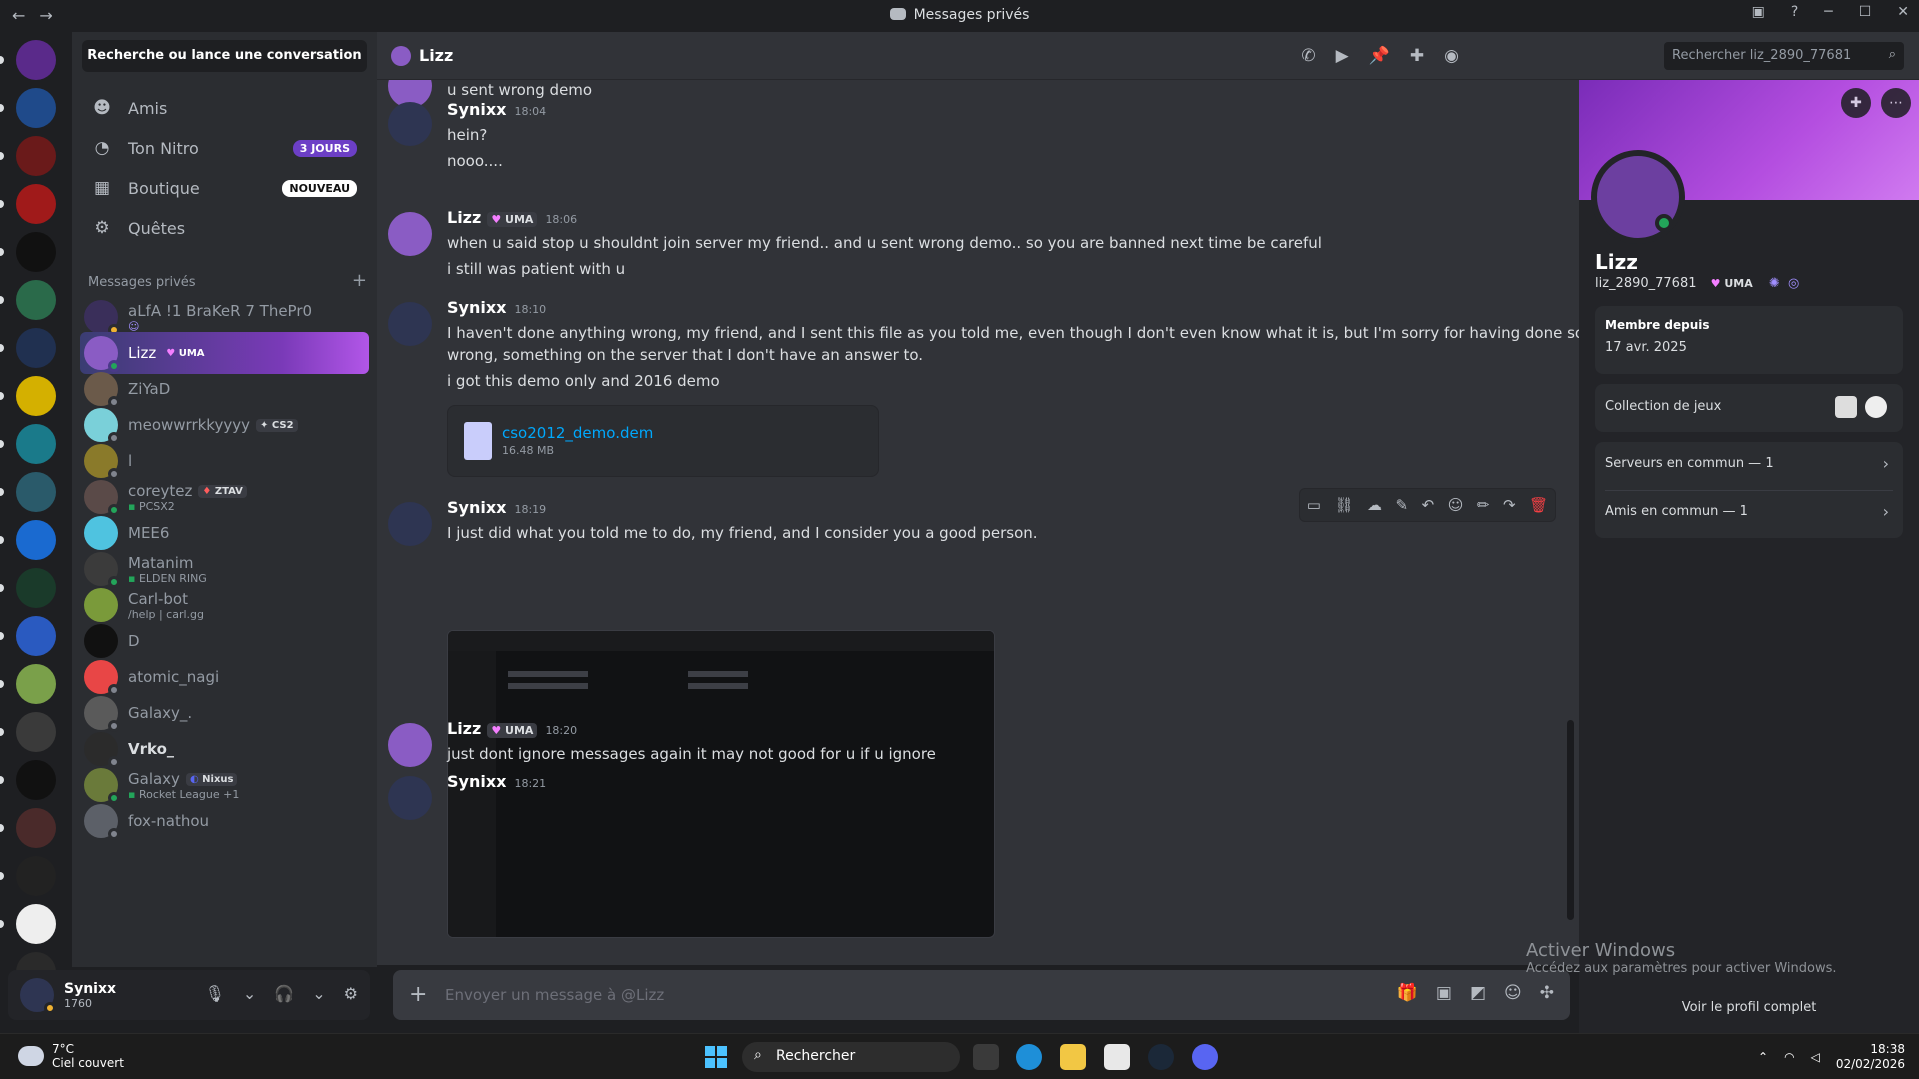 The height and width of the screenshot is (1079, 1919). What do you see at coordinates (986, 1057) in the screenshot?
I see `task-view-icon` at bounding box center [986, 1057].